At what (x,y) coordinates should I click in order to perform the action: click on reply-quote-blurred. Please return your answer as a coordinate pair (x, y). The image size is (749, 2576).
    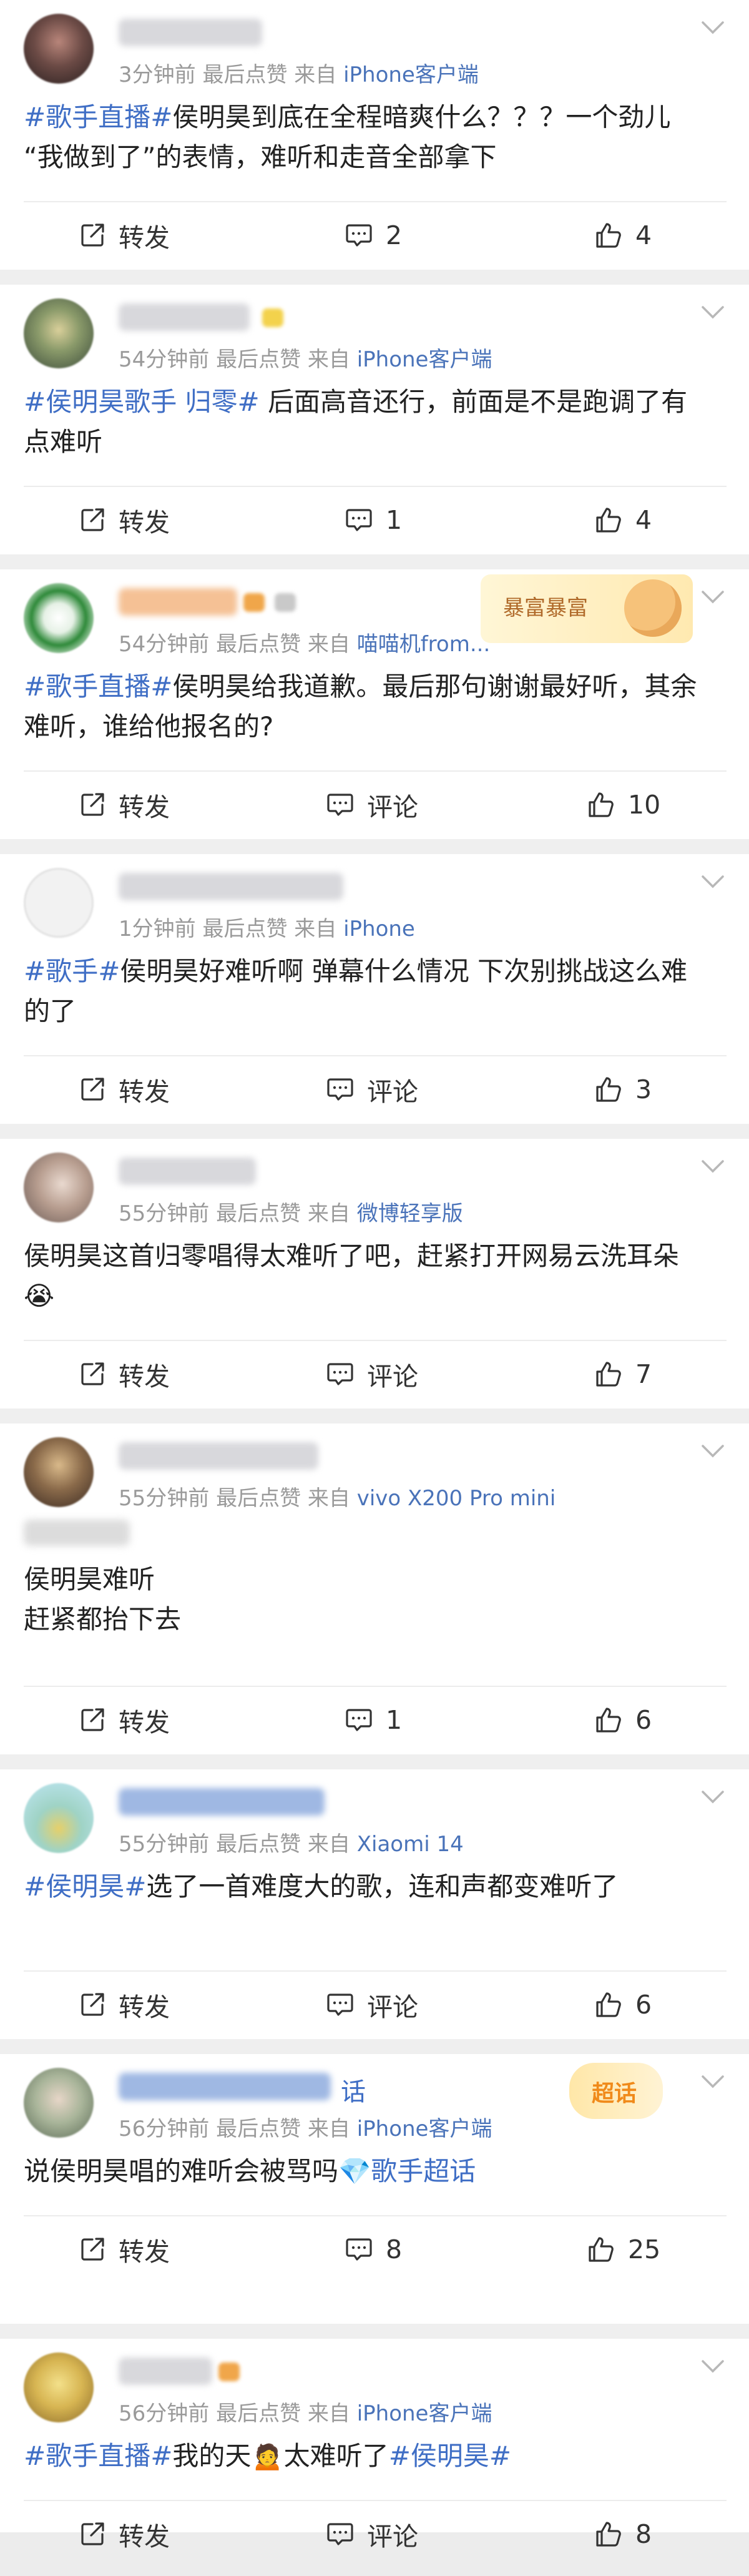
    Looking at the image, I should click on (77, 1533).